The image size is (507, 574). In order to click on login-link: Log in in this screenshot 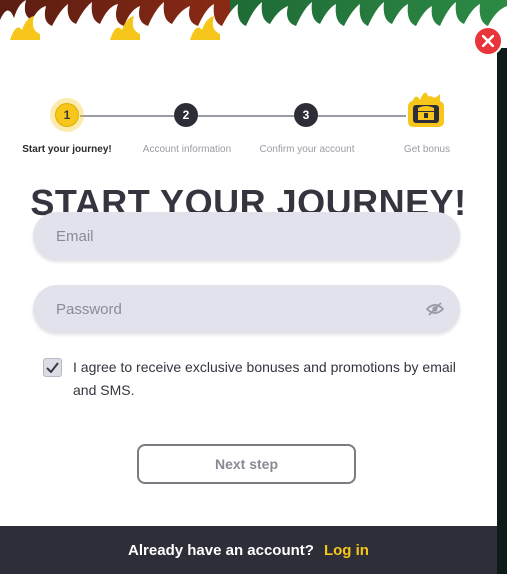, I will do `click(346, 550)`.